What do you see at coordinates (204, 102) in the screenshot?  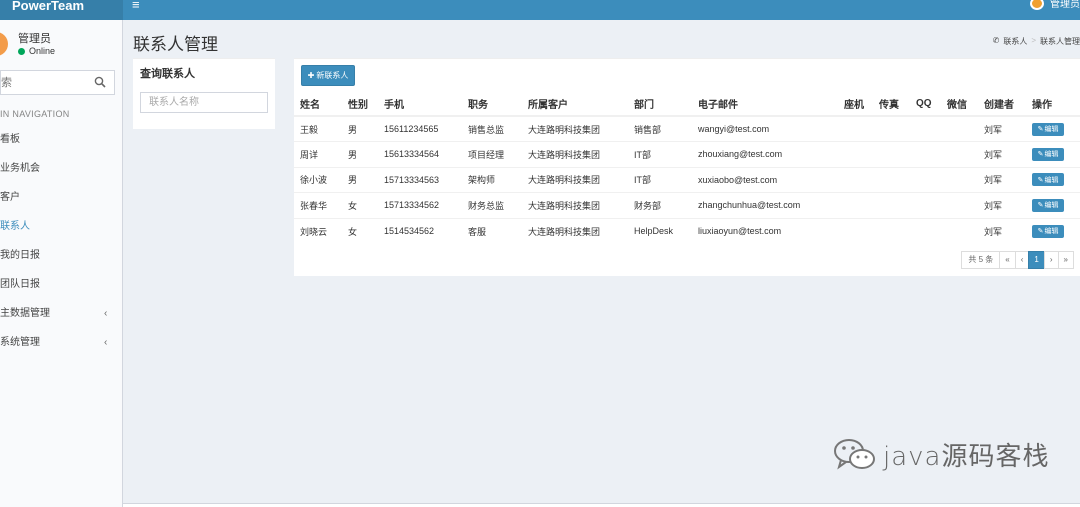 I see `contact-name-search-input` at bounding box center [204, 102].